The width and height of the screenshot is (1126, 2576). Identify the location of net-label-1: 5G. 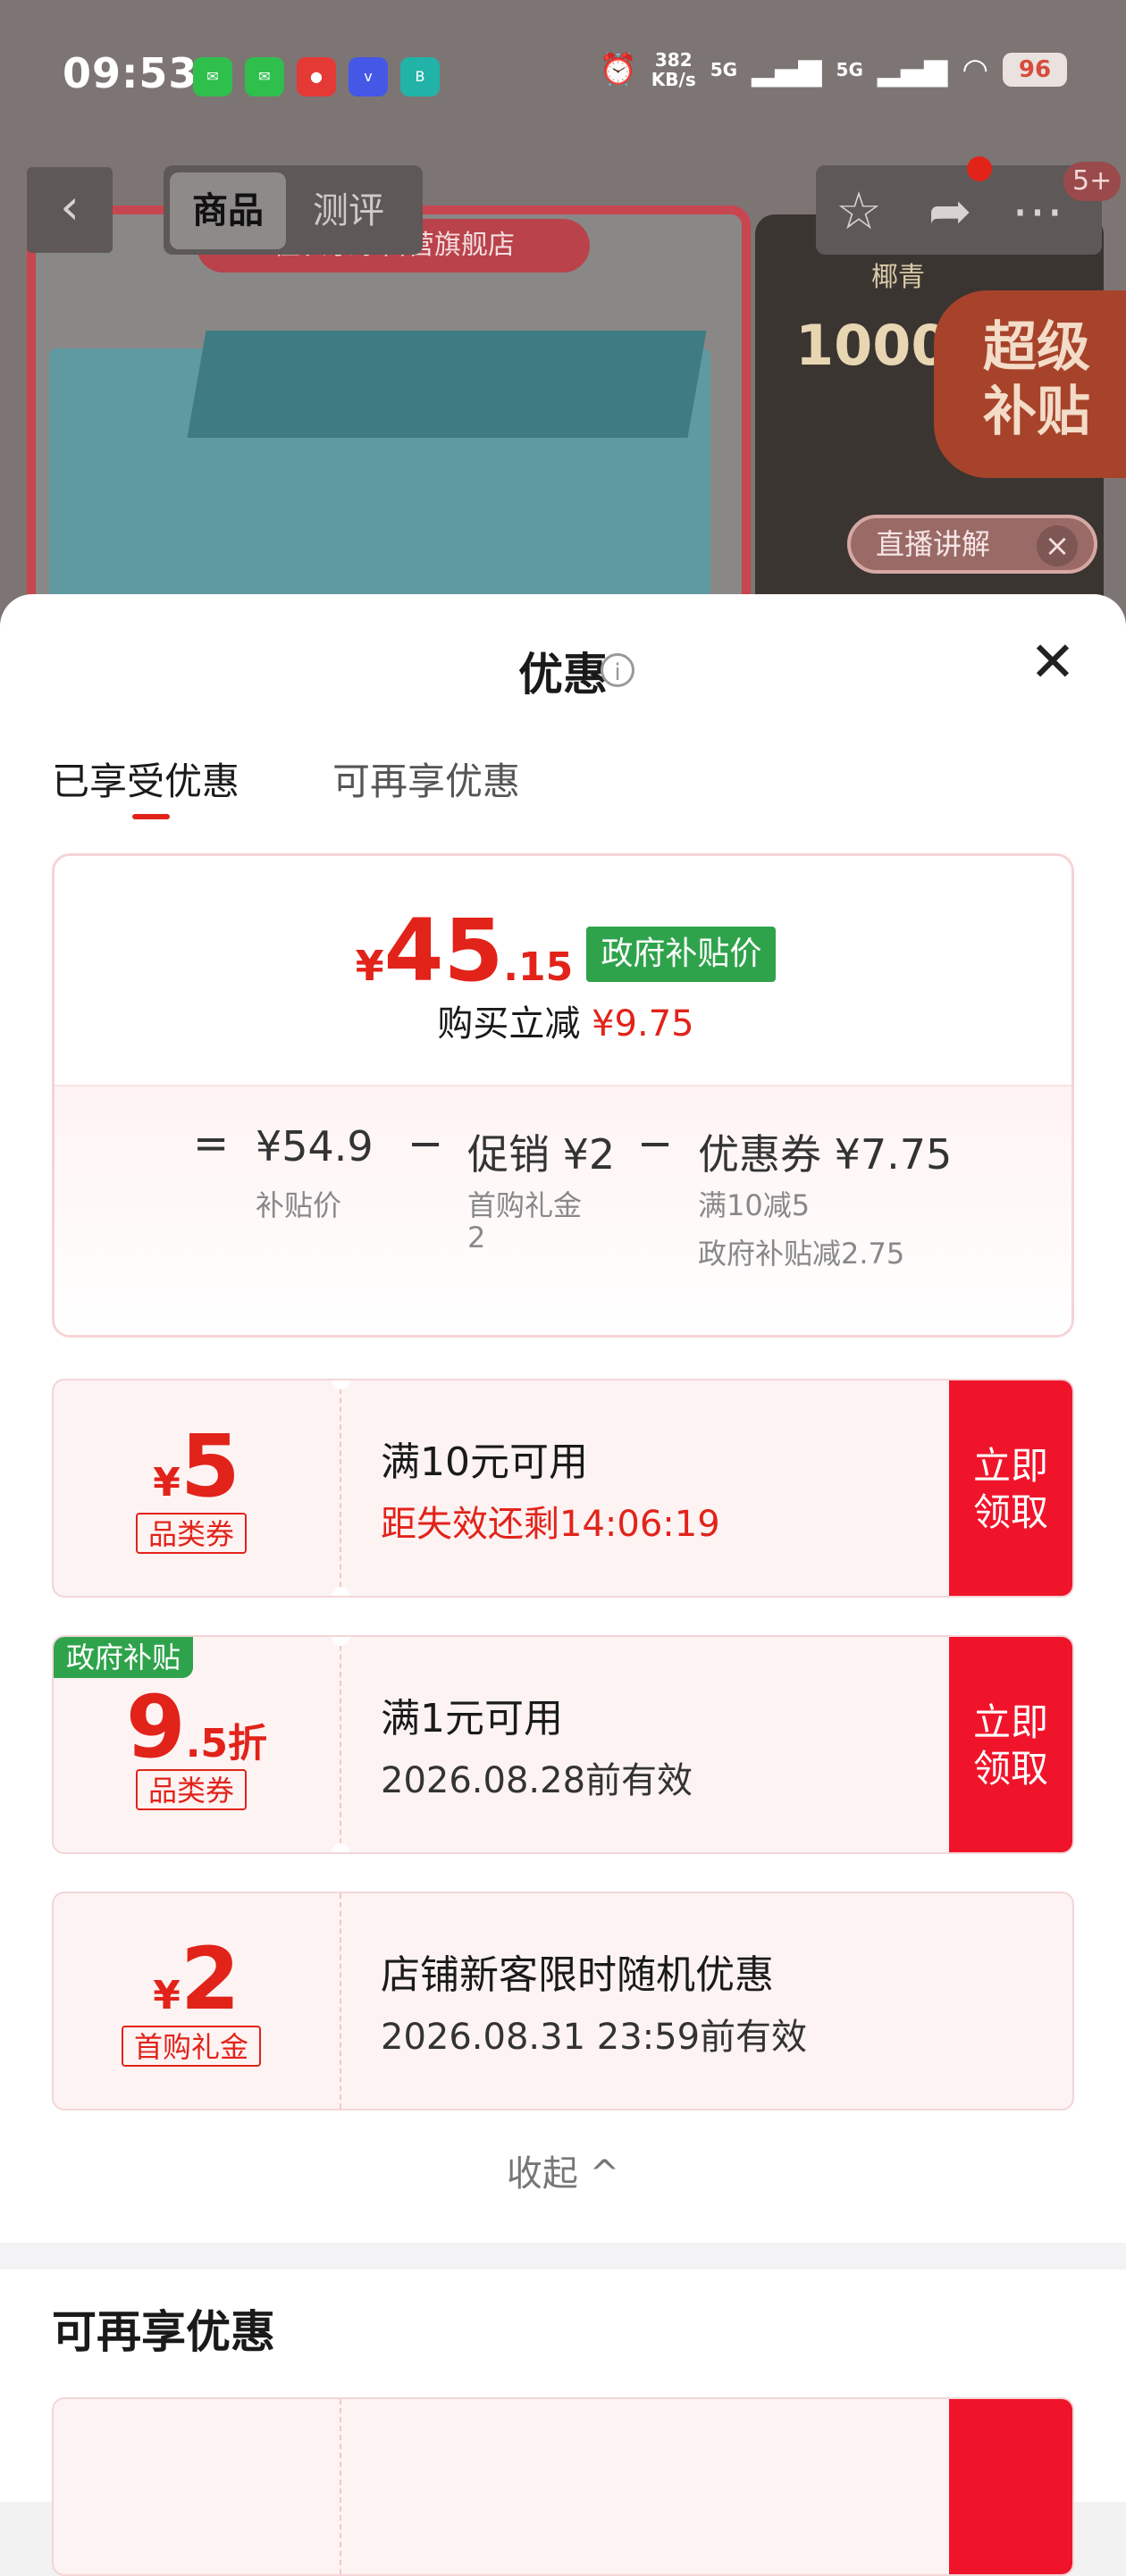
(724, 69).